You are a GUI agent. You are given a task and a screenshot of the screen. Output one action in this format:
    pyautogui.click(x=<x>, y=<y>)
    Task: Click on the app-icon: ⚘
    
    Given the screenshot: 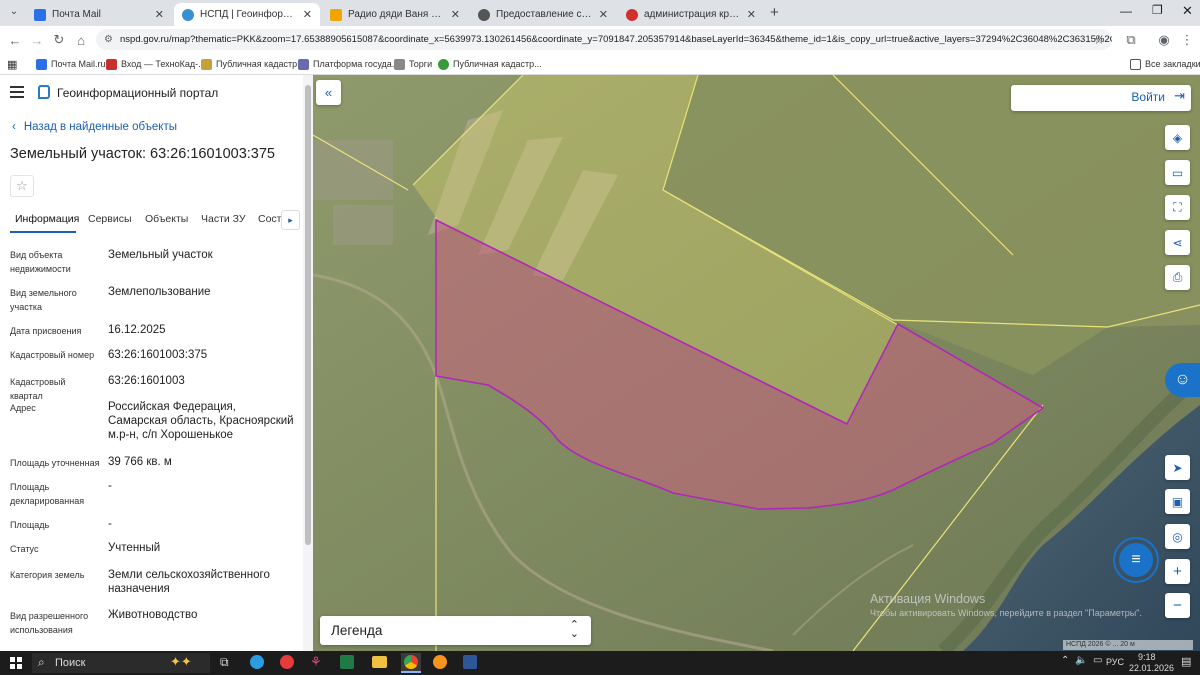 What is the action you would take?
    pyautogui.click(x=316, y=662)
    